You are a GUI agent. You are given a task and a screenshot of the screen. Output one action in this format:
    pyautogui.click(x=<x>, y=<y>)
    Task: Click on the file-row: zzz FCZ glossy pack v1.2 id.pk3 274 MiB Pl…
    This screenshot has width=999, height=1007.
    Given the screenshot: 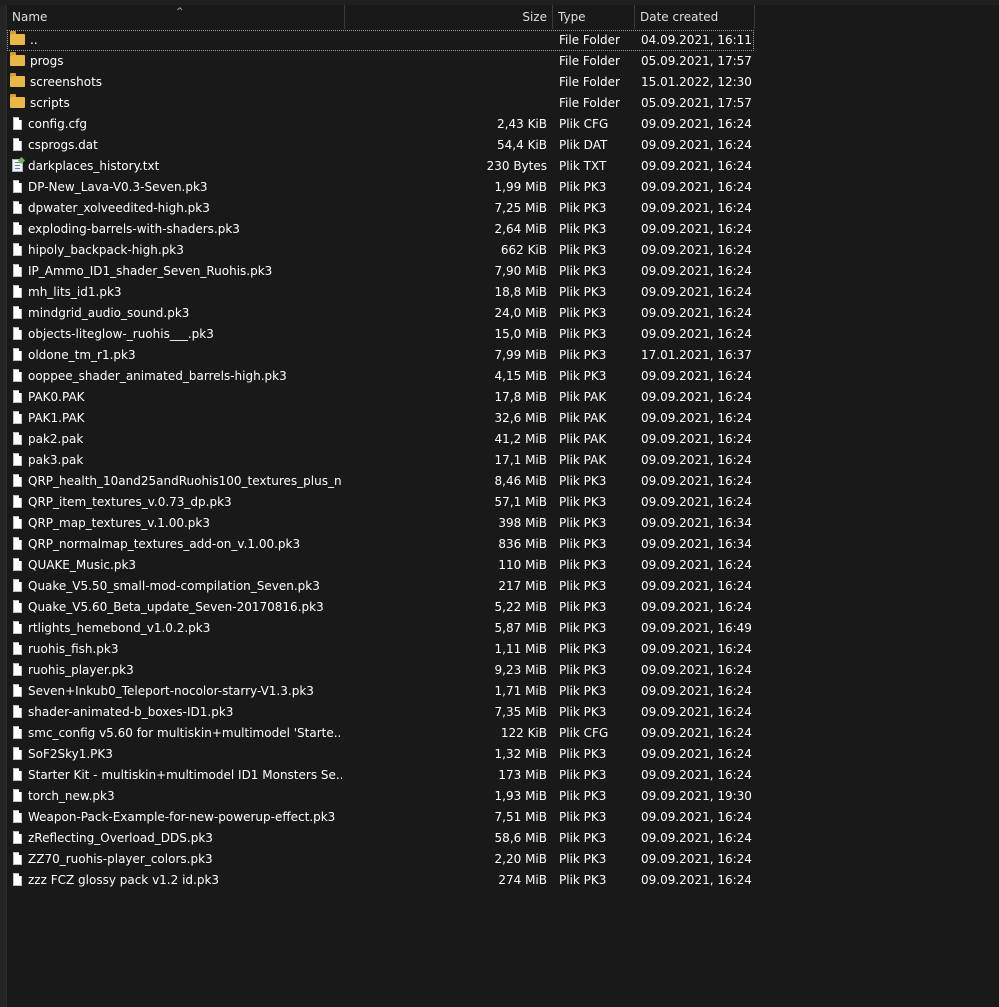 What is the action you would take?
    pyautogui.click(x=387, y=880)
    